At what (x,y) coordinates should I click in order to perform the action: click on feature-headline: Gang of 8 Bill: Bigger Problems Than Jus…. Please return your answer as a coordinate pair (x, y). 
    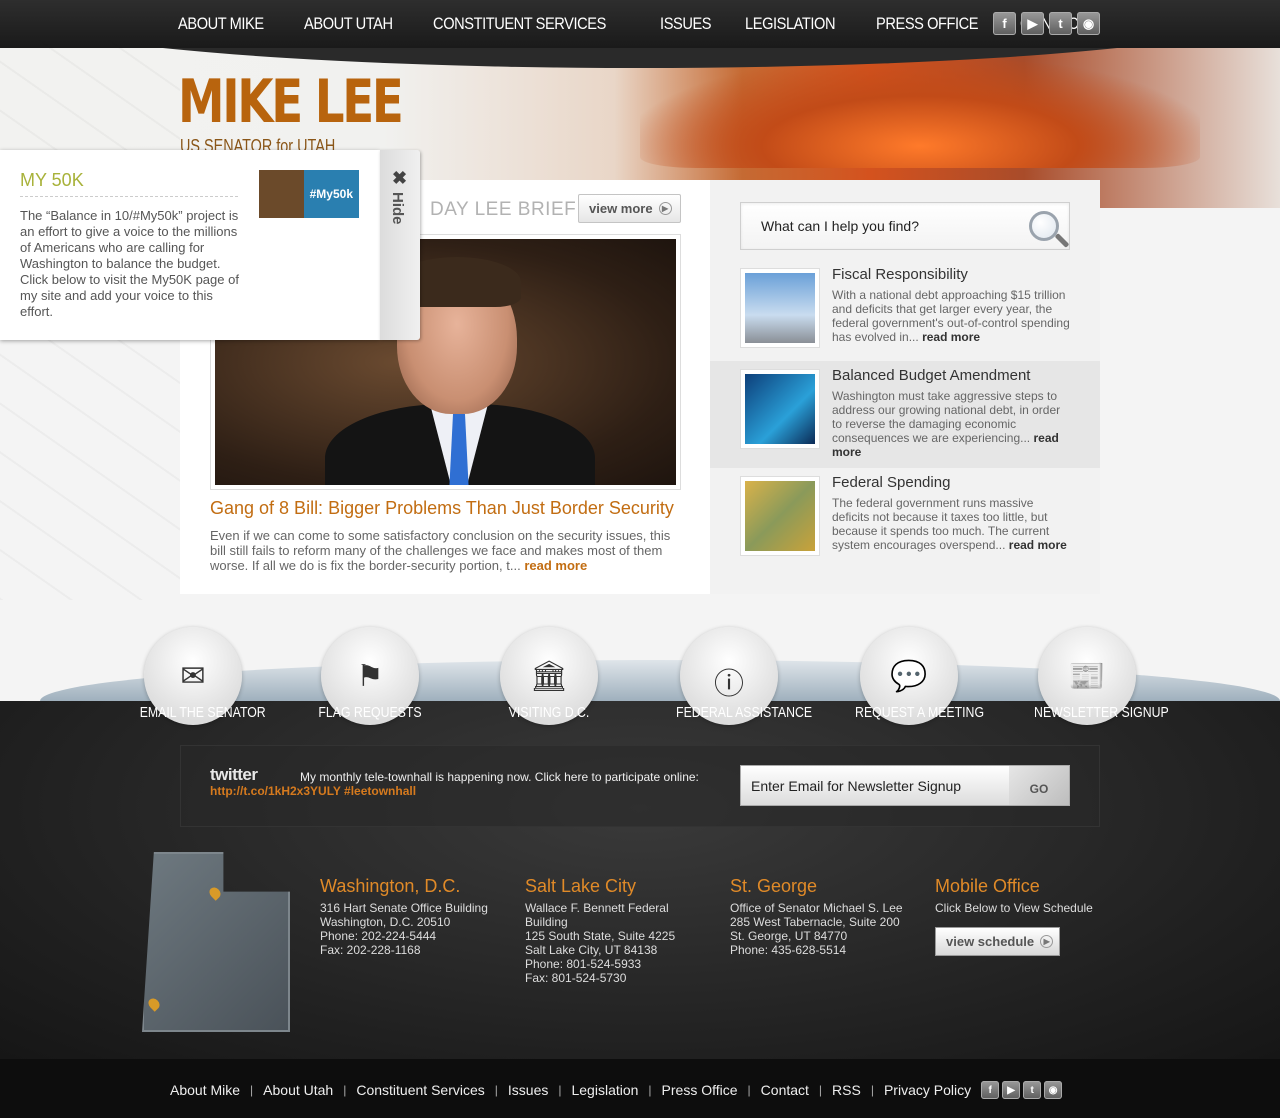
    Looking at the image, I should click on (442, 508).